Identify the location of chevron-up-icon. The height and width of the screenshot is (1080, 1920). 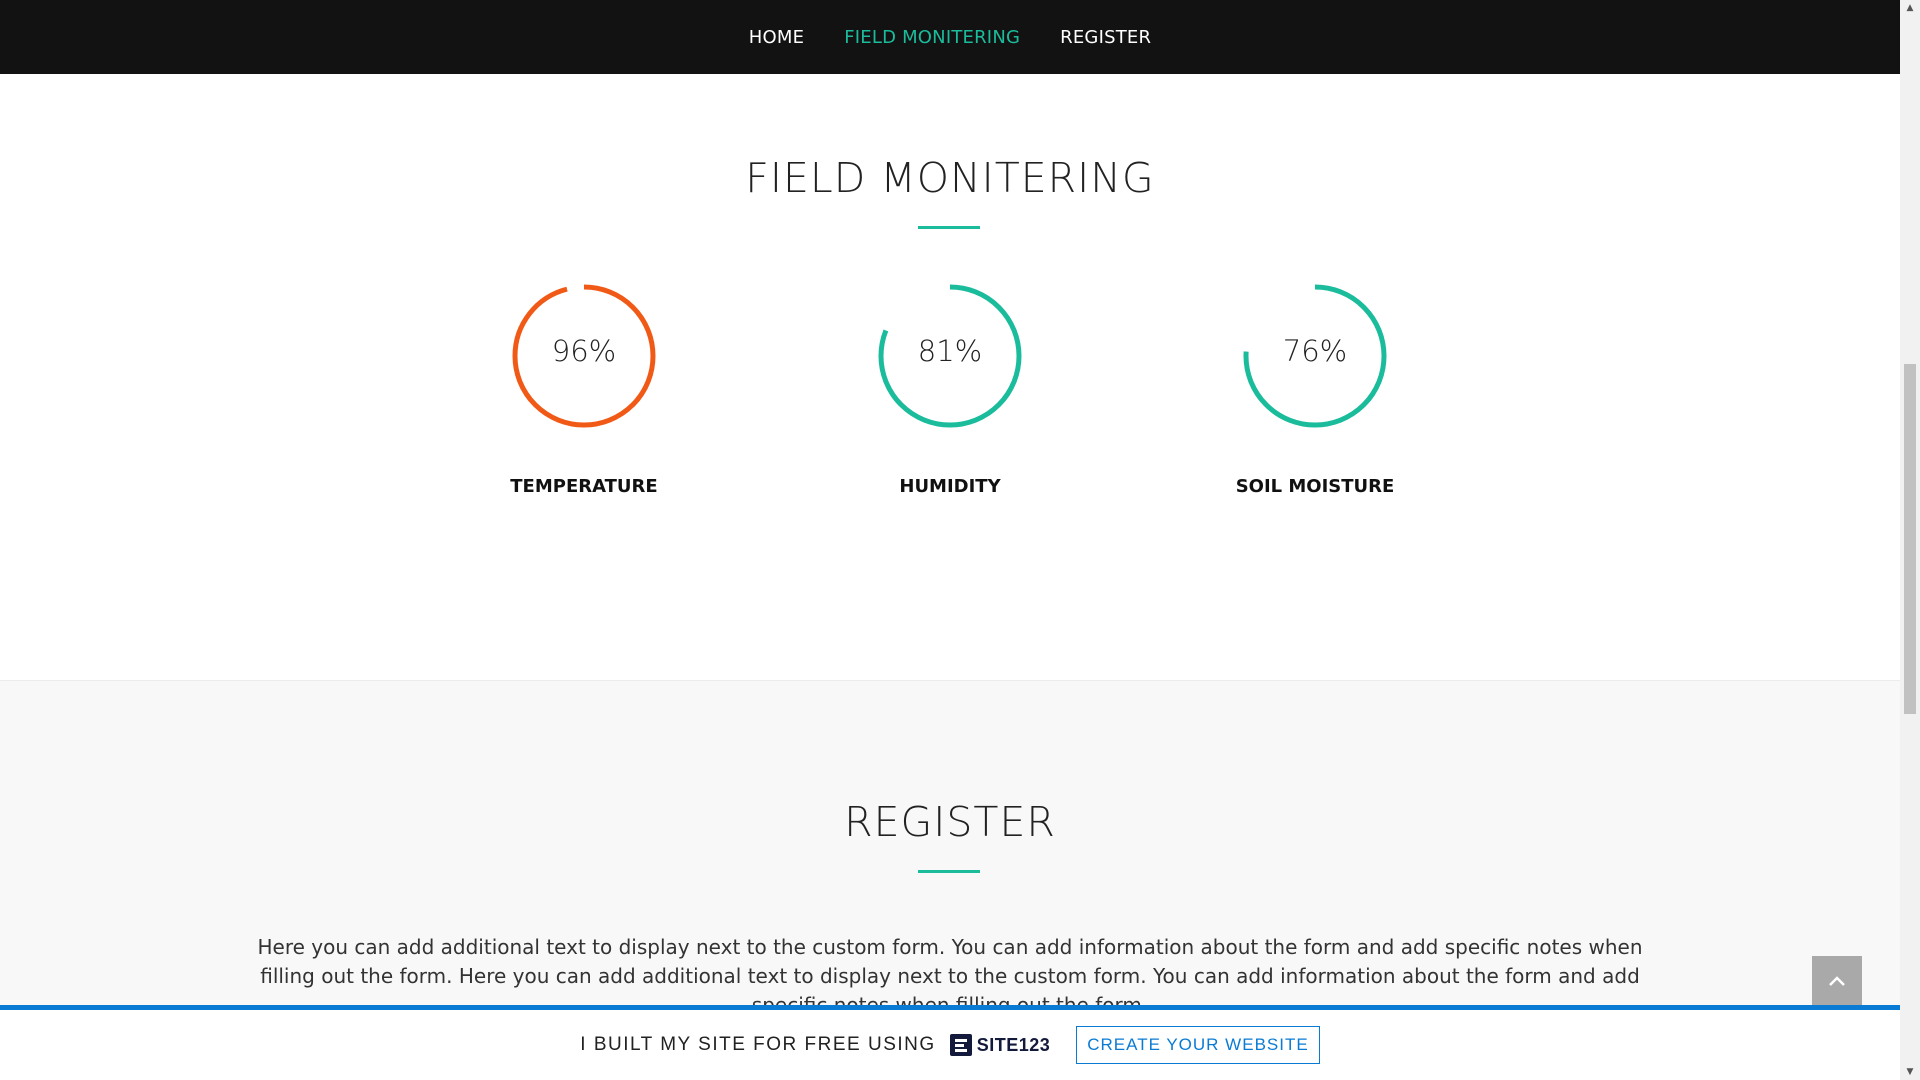
(1837, 981).